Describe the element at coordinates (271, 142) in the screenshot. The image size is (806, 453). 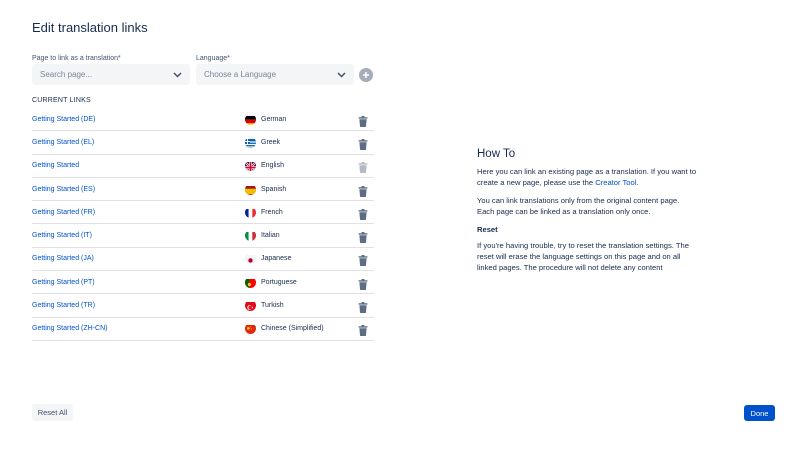
I see `language-name: Greek` at that location.